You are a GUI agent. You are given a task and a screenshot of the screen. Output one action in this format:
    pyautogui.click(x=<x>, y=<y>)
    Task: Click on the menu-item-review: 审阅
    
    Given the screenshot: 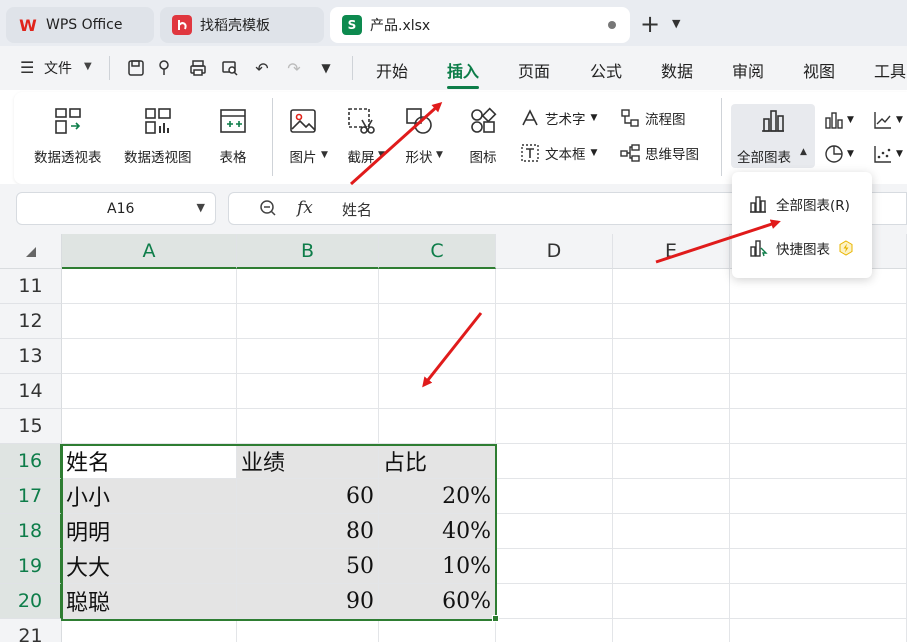 What is the action you would take?
    pyautogui.click(x=748, y=70)
    